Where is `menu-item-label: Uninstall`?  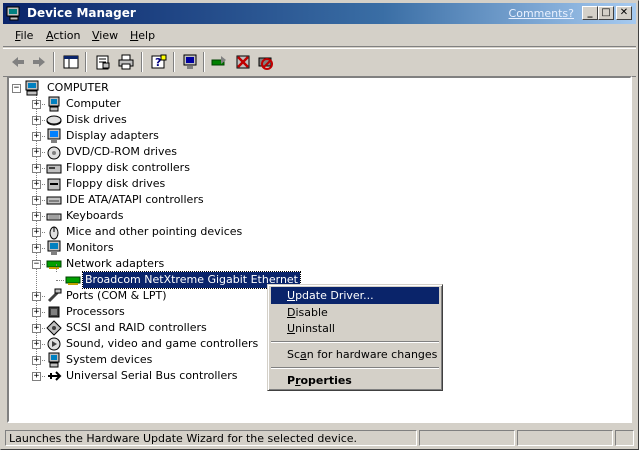
menu-item-label: Uninstall is located at coordinates (311, 328).